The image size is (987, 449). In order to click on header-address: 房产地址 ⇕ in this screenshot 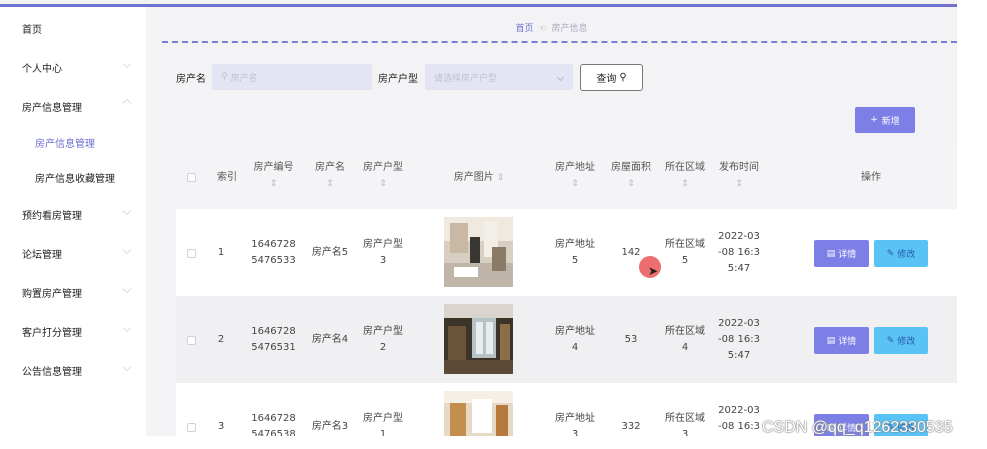, I will do `click(575, 176)`.